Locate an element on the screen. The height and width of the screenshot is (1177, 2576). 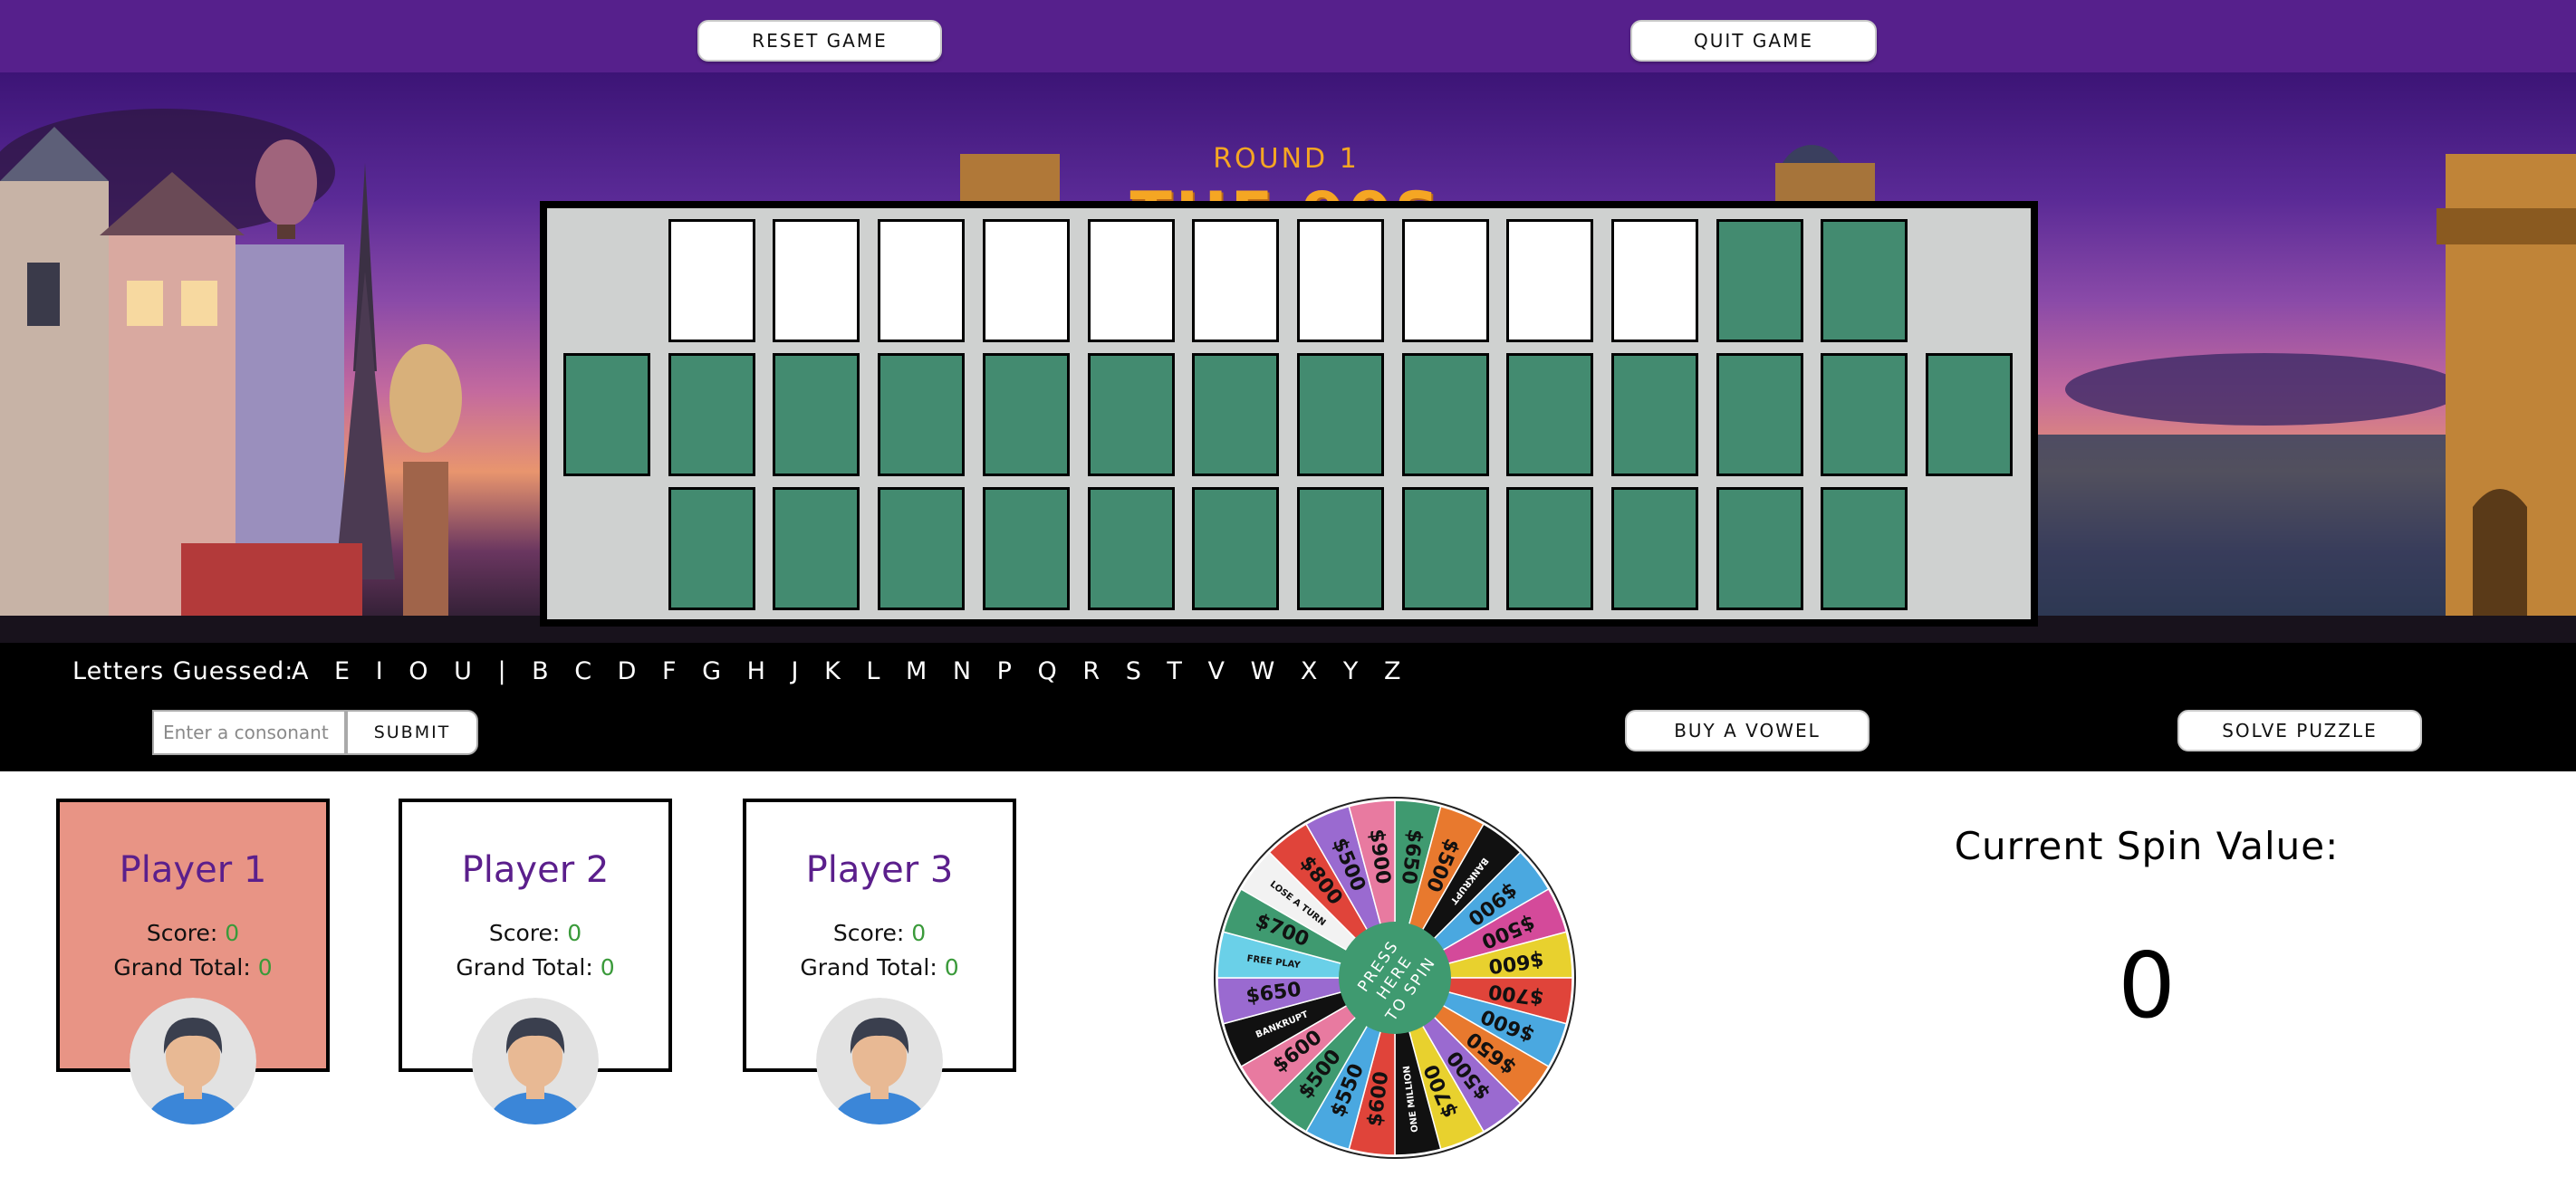
player-name: Player 1 is located at coordinates (193, 870).